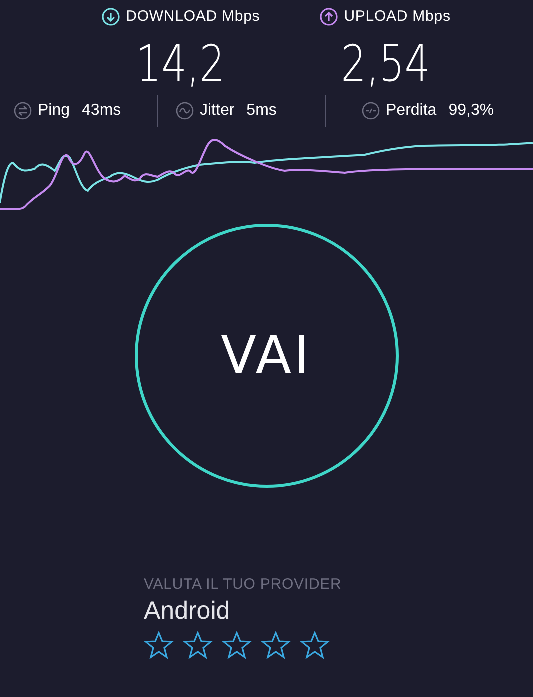 The height and width of the screenshot is (697, 533). Describe the element at coordinates (397, 17) in the screenshot. I see `result-label: UPLOAD Mbps` at that location.